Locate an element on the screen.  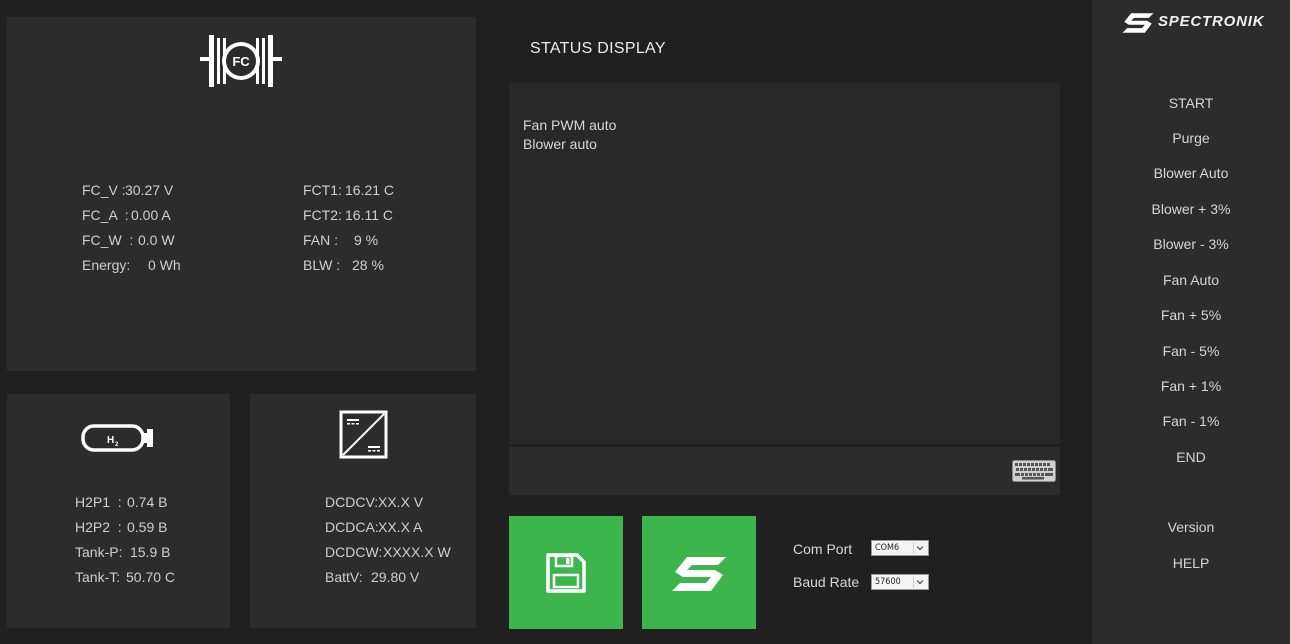
hydrogen-icon-subscript: 2 is located at coordinates (117, 445).